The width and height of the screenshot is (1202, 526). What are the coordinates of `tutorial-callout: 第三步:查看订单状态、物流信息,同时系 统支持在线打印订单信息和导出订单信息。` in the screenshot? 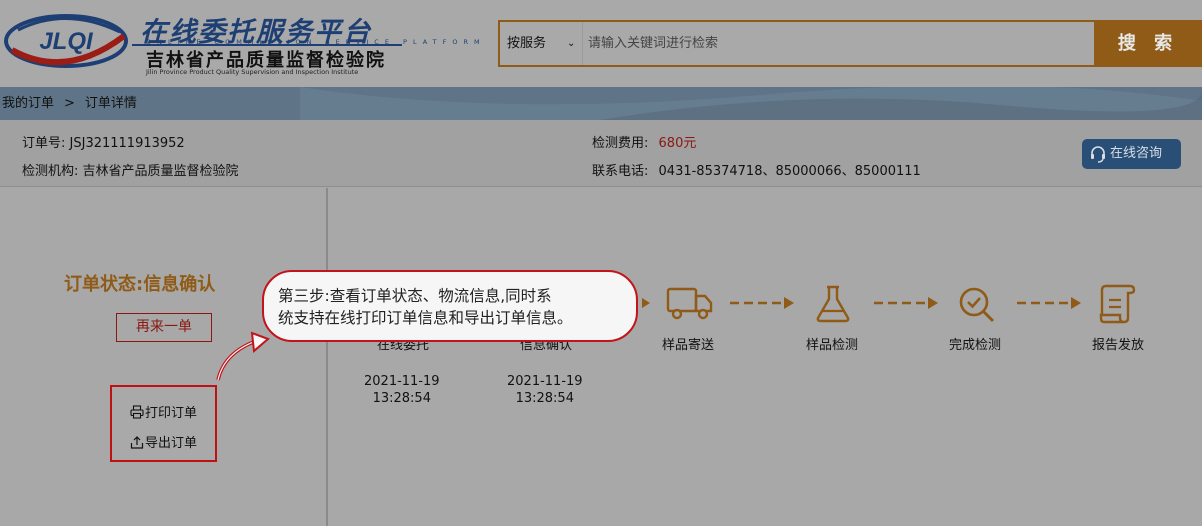 It's located at (450, 306).